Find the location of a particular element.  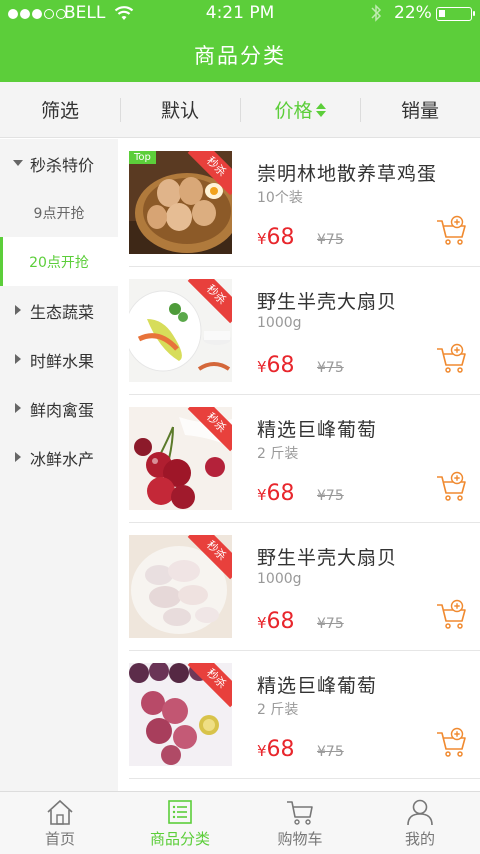

tab-label: 购物车 is located at coordinates (300, 839).